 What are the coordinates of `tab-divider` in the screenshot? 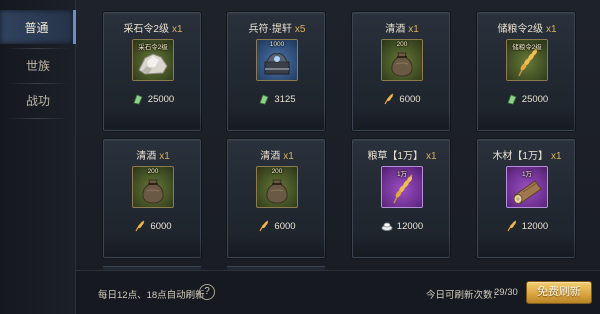 It's located at (38, 118).